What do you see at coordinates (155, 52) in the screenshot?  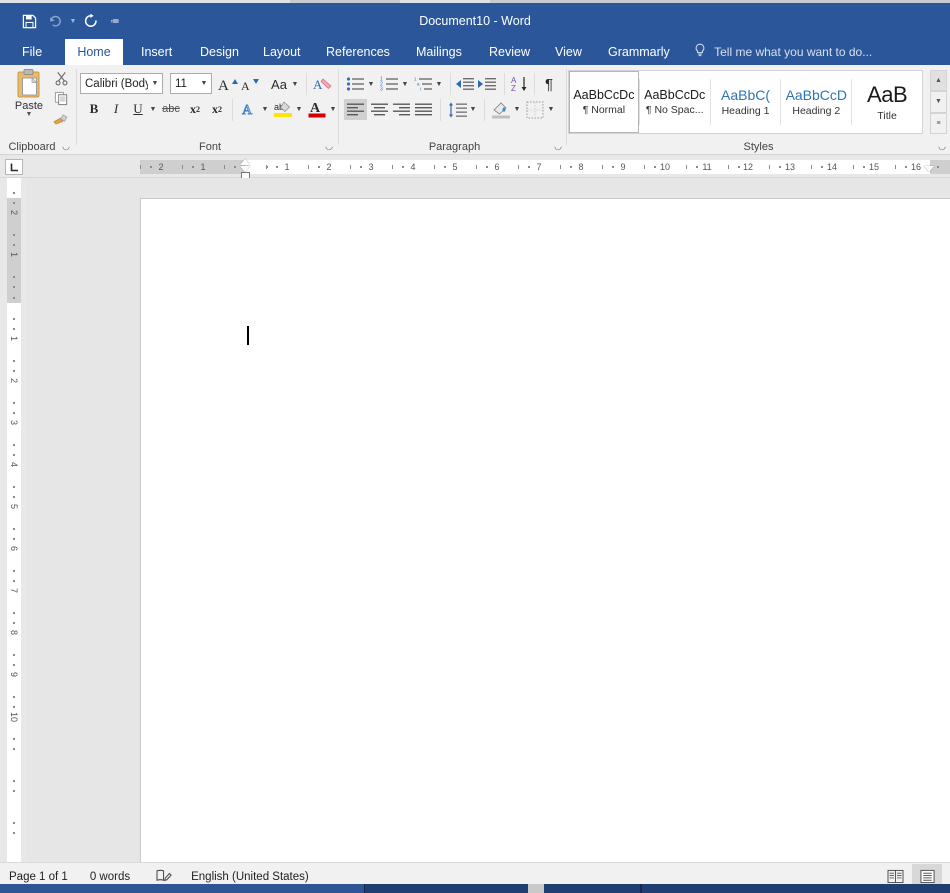 I see `tab-insert: Insert` at bounding box center [155, 52].